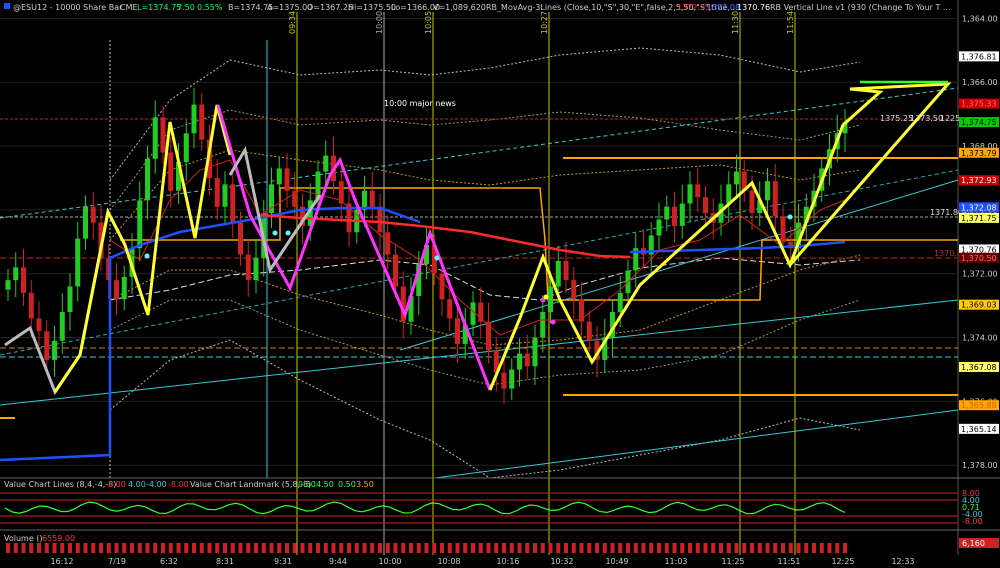  I want to click on time-axis-label: 12:25, so click(842, 561).